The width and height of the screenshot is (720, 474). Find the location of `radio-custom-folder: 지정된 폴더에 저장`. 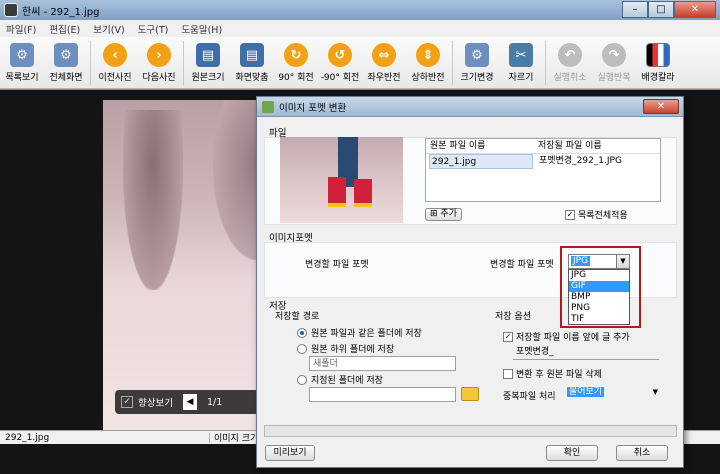

radio-custom-folder: 지정된 폴더에 저장 is located at coordinates (340, 379).